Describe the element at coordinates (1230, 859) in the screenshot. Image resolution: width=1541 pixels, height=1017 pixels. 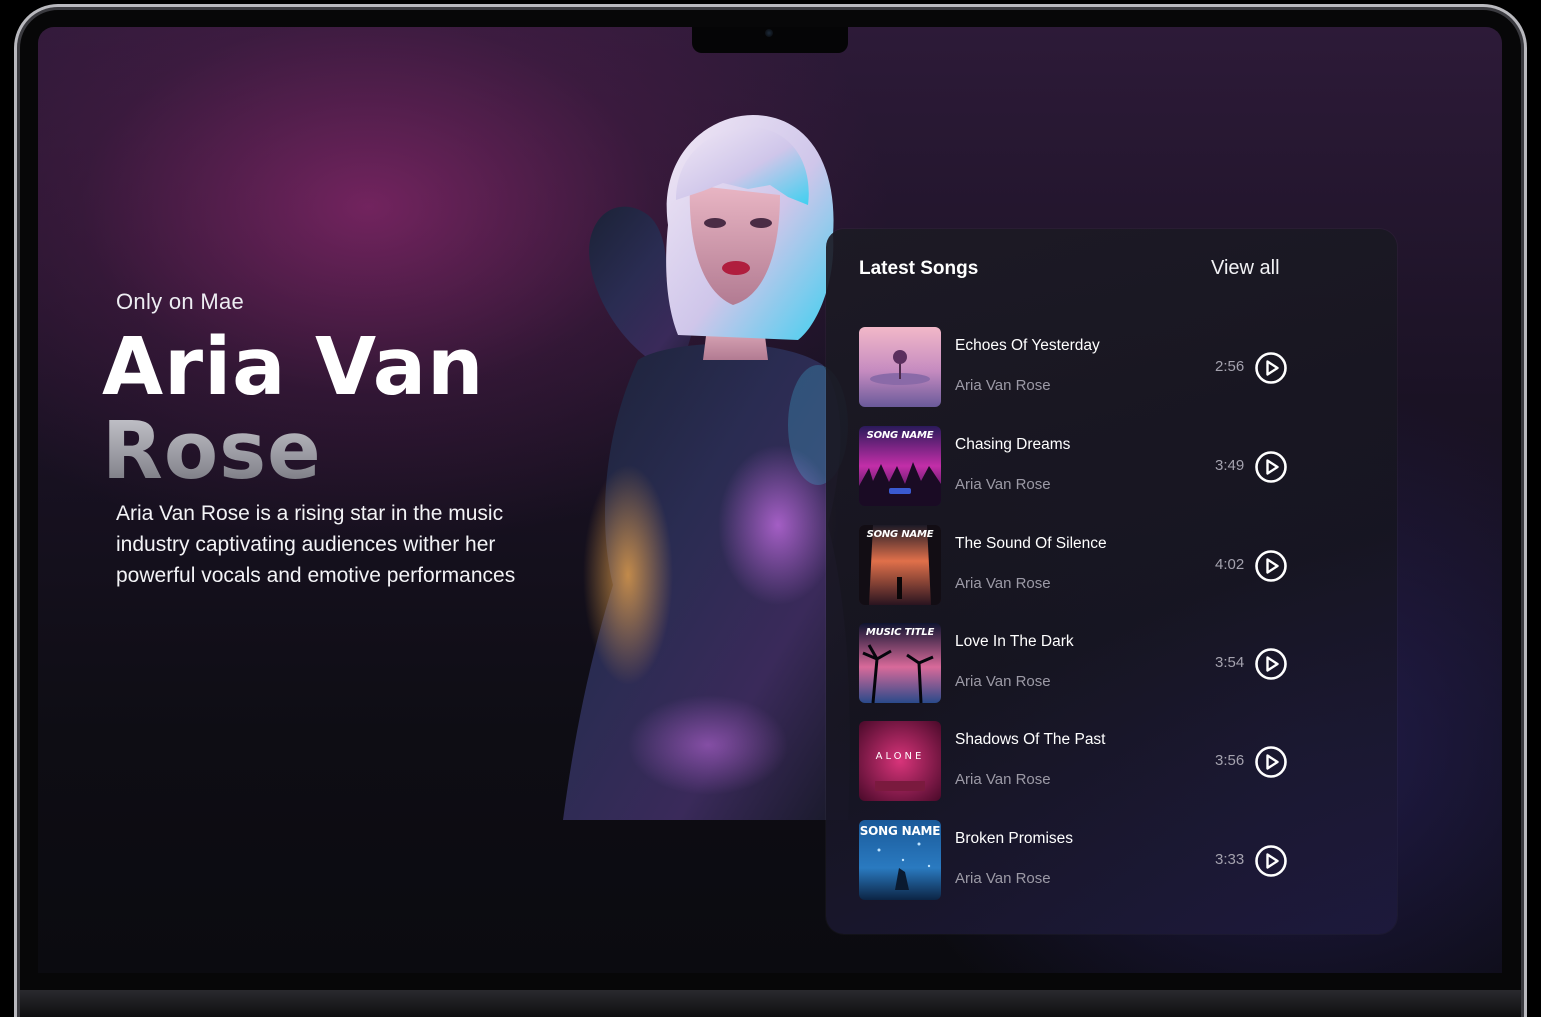
I see `song-duration: 3:33` at that location.